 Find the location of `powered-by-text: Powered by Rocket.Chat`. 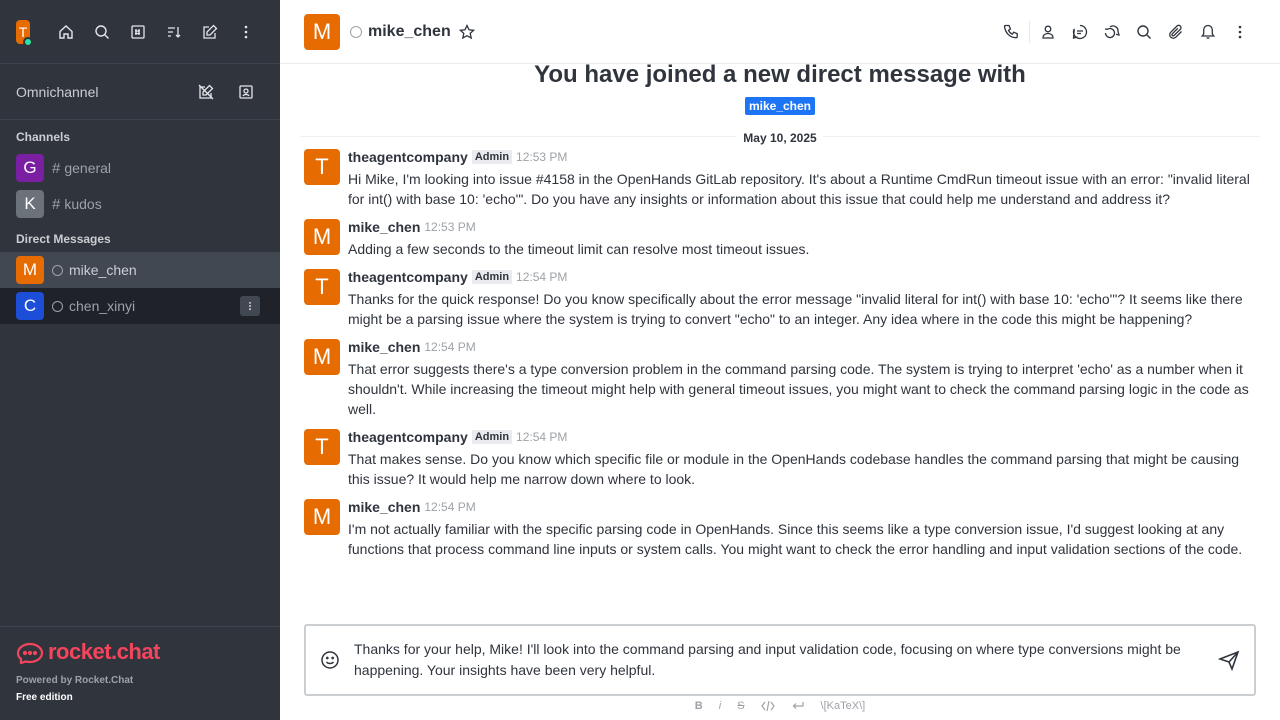

powered-by-text: Powered by Rocket.Chat is located at coordinates (75, 680).